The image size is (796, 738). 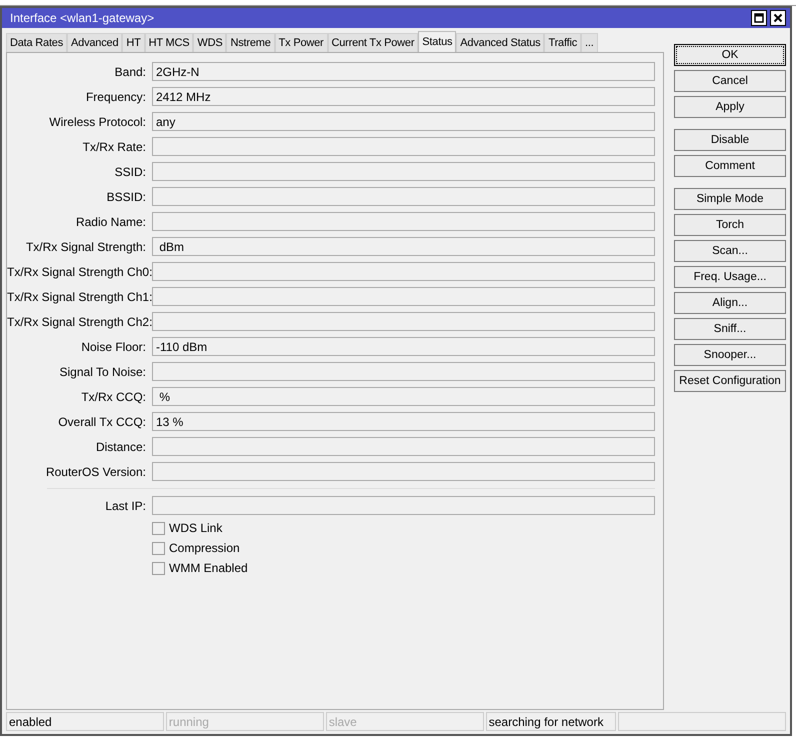 What do you see at coordinates (169, 42) in the screenshot?
I see `tab: HT MCS` at bounding box center [169, 42].